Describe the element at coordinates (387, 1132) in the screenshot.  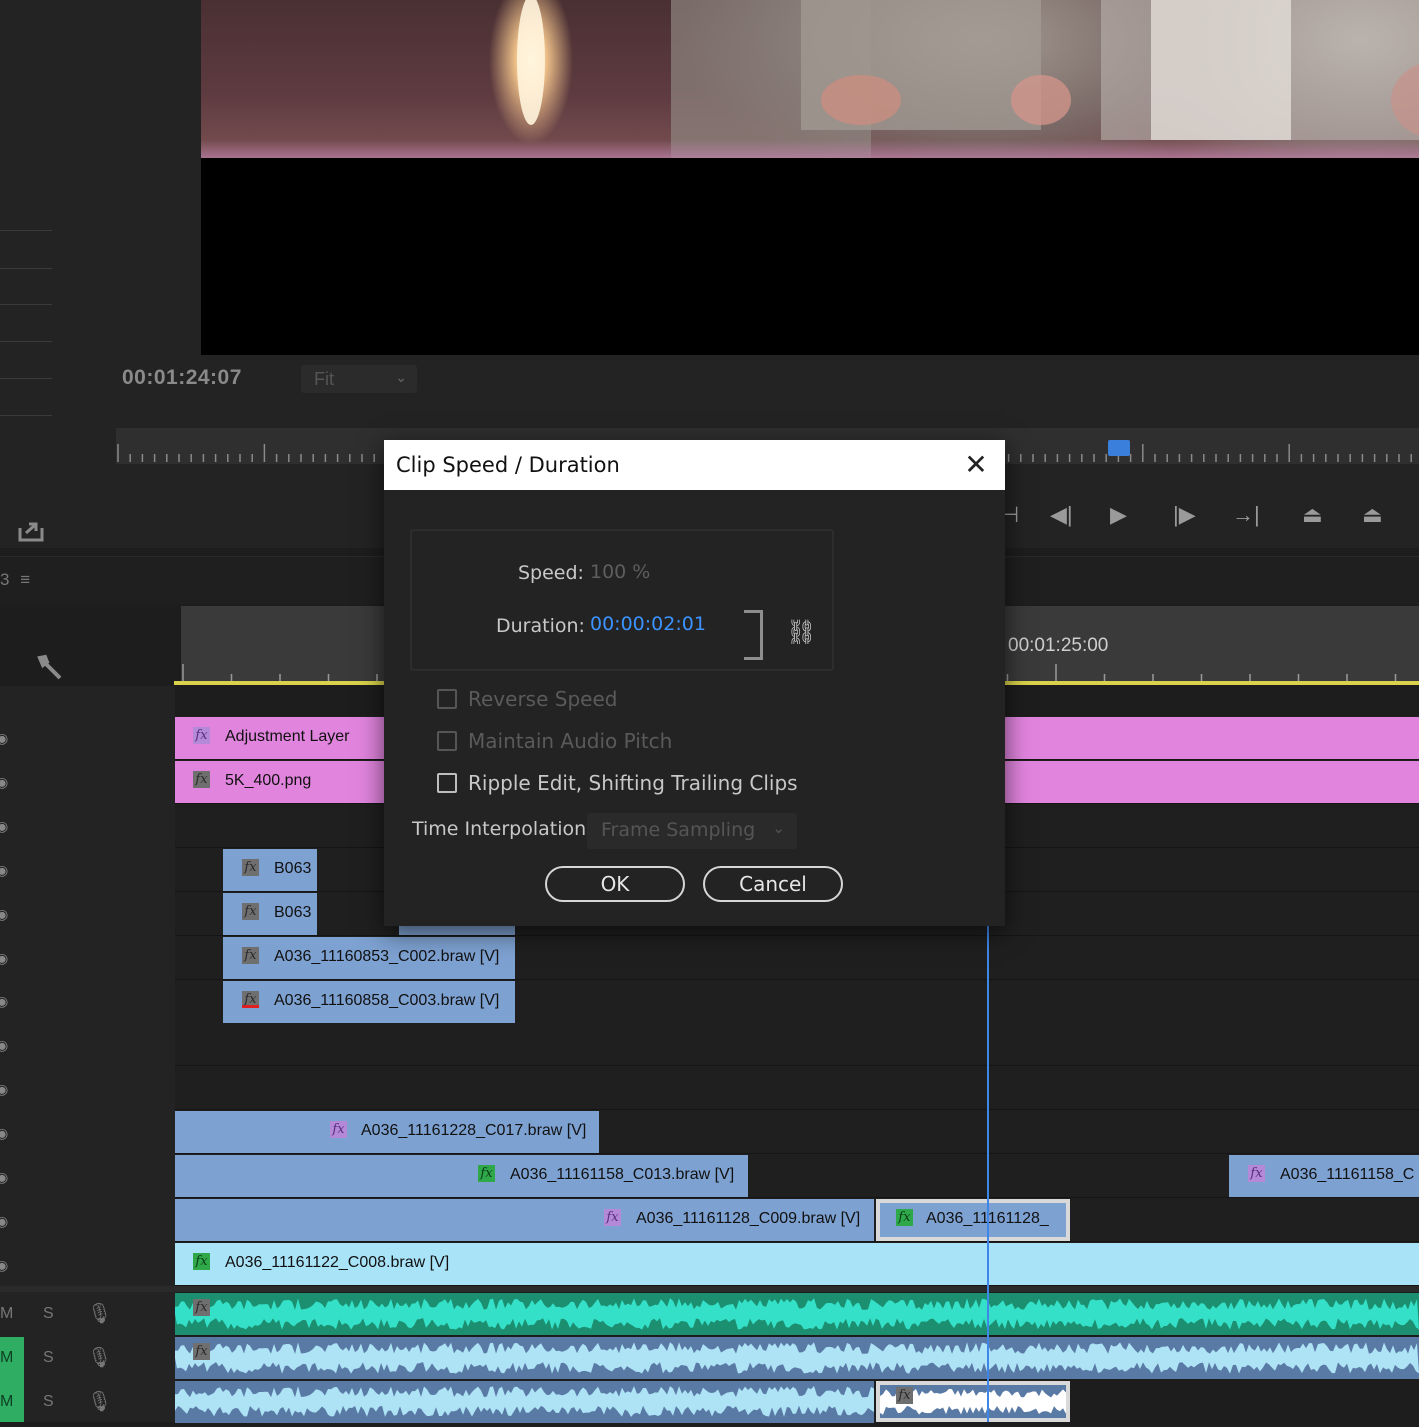
I see `timeline-clip: fx A036_11161228_C017.braw [V]` at that location.